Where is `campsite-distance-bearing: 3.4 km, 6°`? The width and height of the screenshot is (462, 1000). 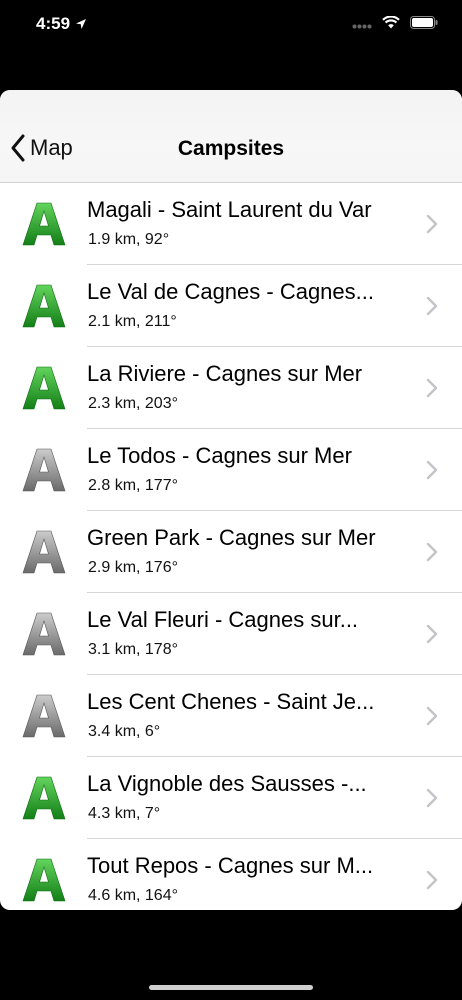 campsite-distance-bearing: 3.4 km, 6° is located at coordinates (124, 731).